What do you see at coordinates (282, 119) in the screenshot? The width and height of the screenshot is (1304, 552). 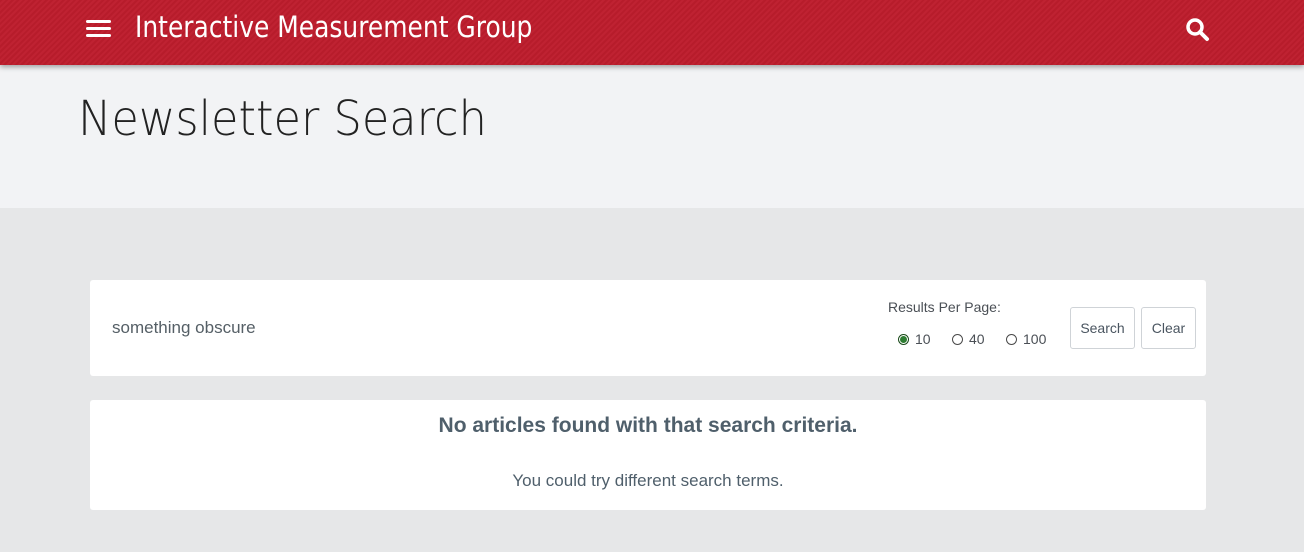 I see `page-title: Newsletter Search` at bounding box center [282, 119].